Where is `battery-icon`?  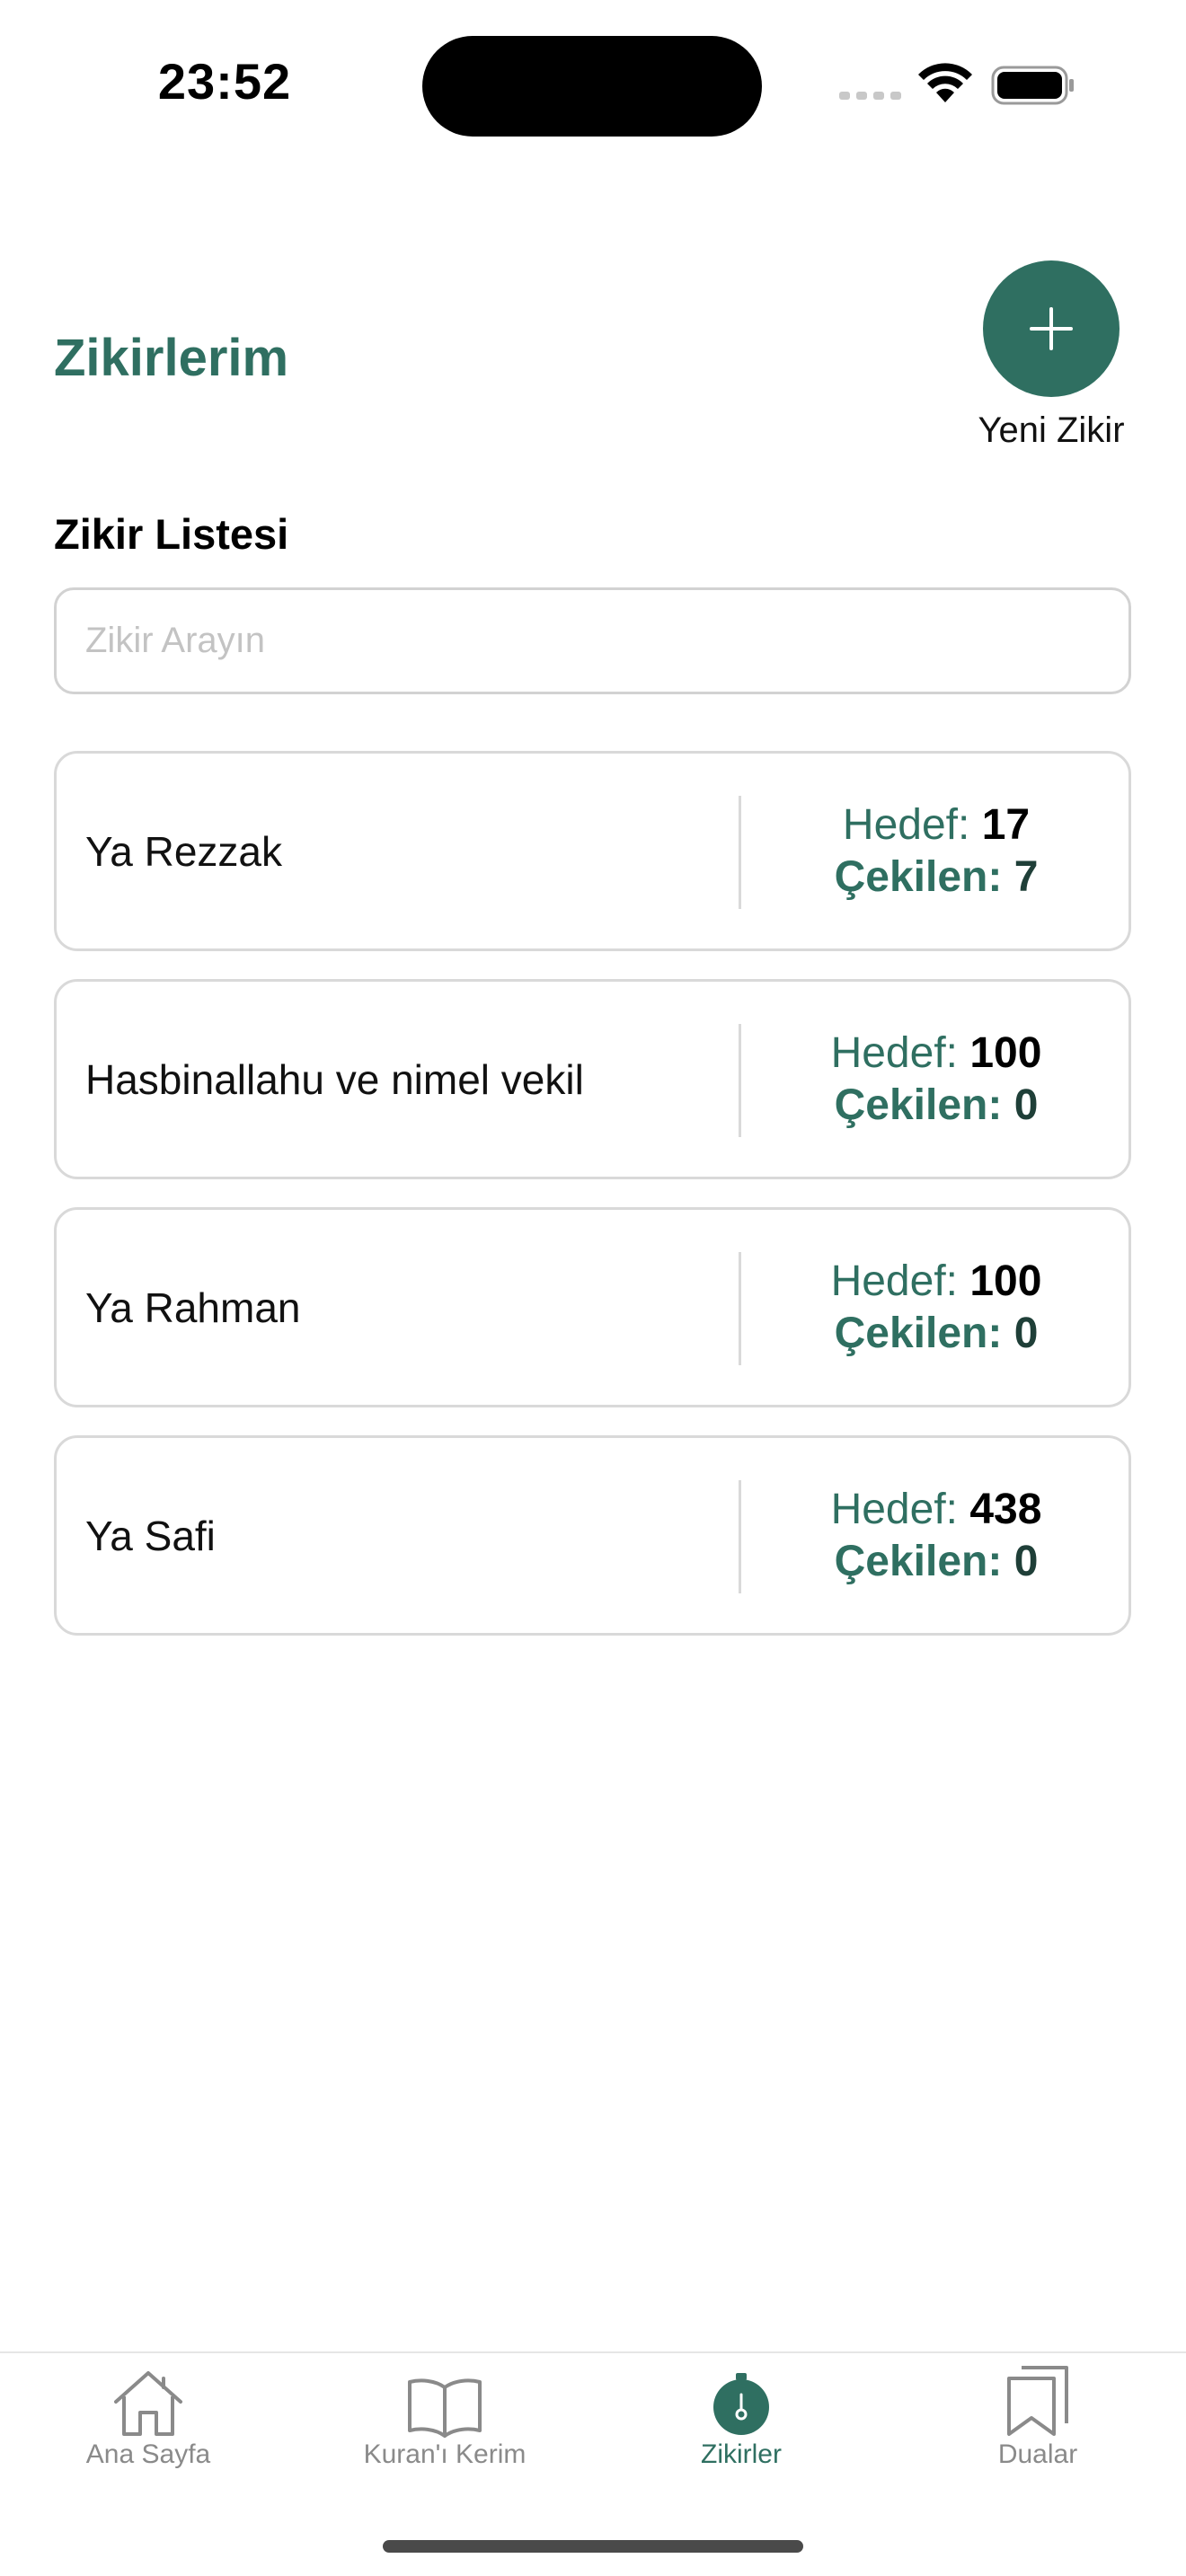
battery-icon is located at coordinates (1032, 85).